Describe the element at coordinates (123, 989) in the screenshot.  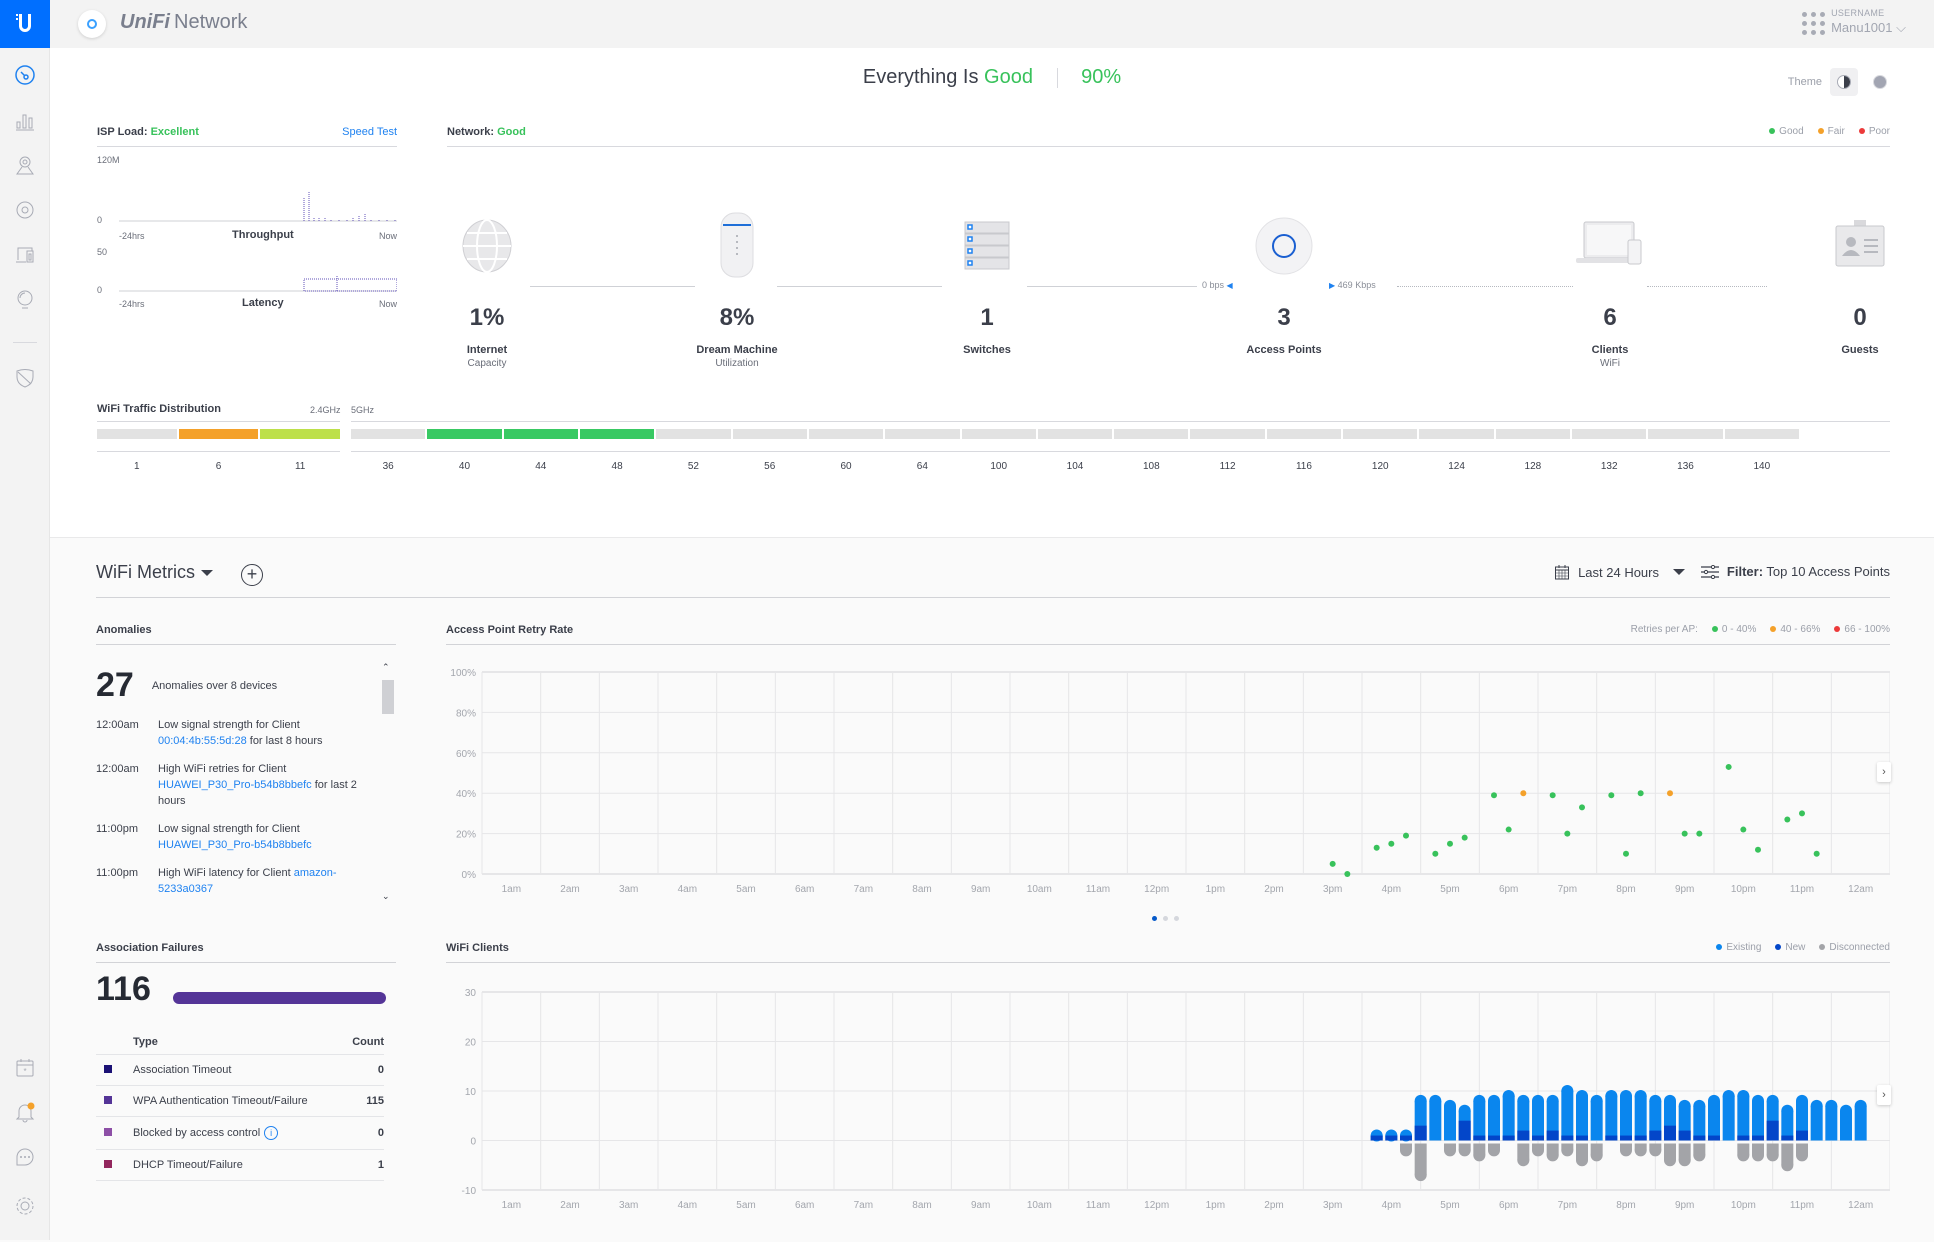
I see `association-failures-total: 116` at that location.